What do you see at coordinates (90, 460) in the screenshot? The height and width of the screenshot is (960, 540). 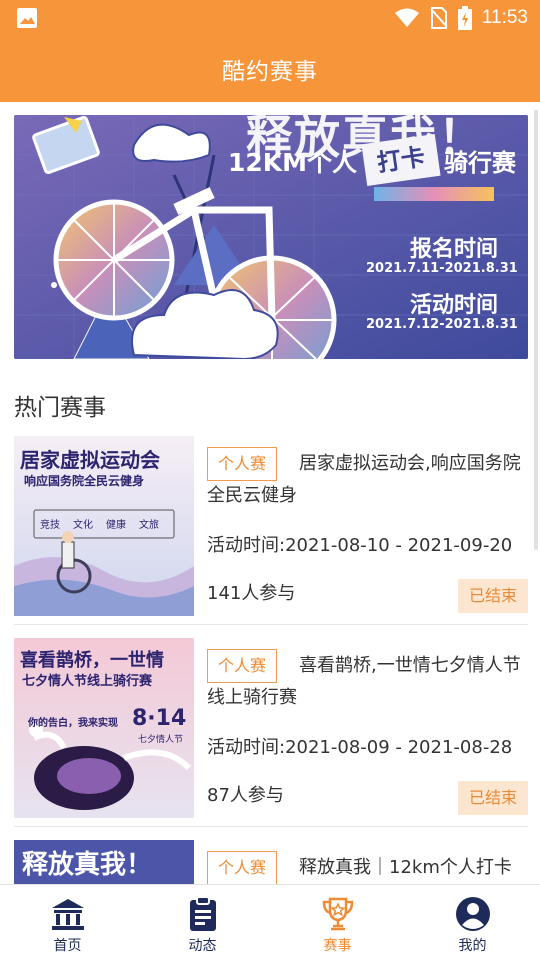 I see `thumb-line1: 居家虚拟运动会` at bounding box center [90, 460].